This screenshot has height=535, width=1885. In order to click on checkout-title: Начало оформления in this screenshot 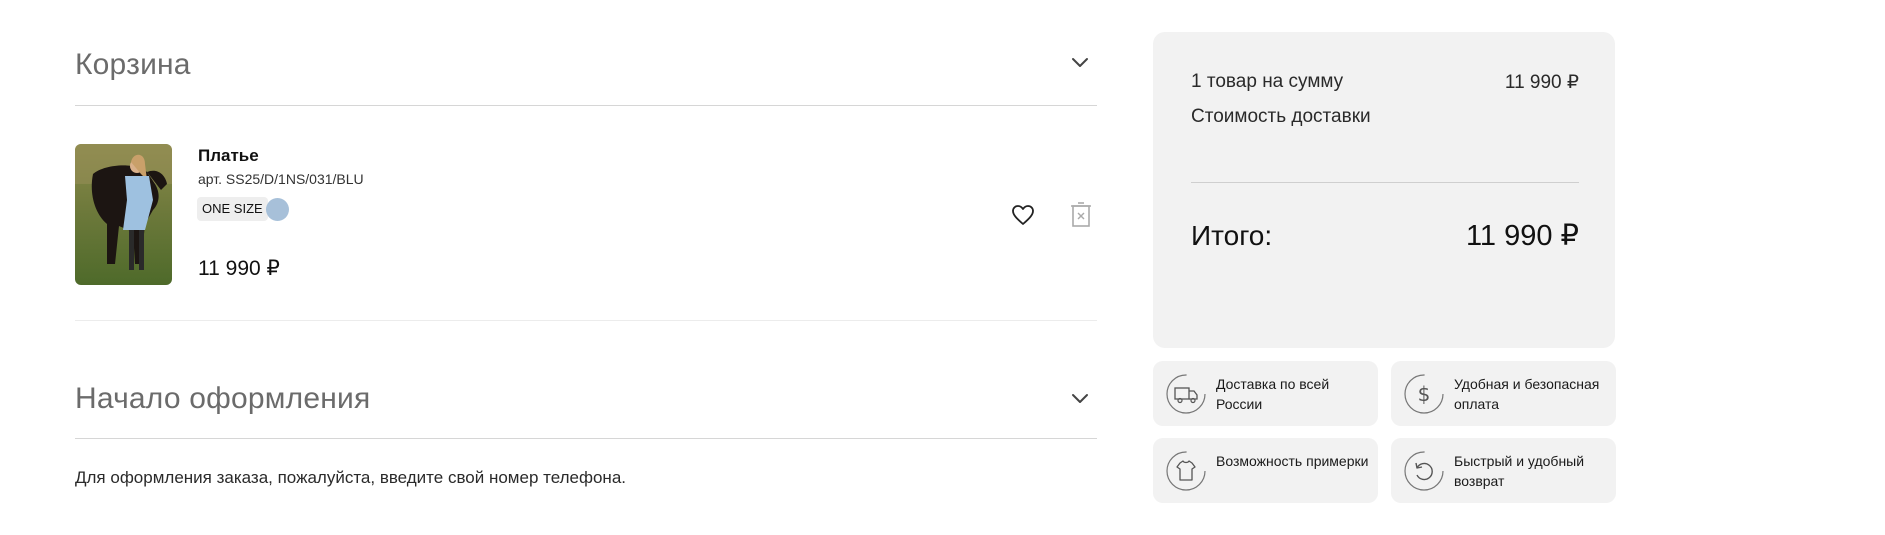, I will do `click(223, 398)`.